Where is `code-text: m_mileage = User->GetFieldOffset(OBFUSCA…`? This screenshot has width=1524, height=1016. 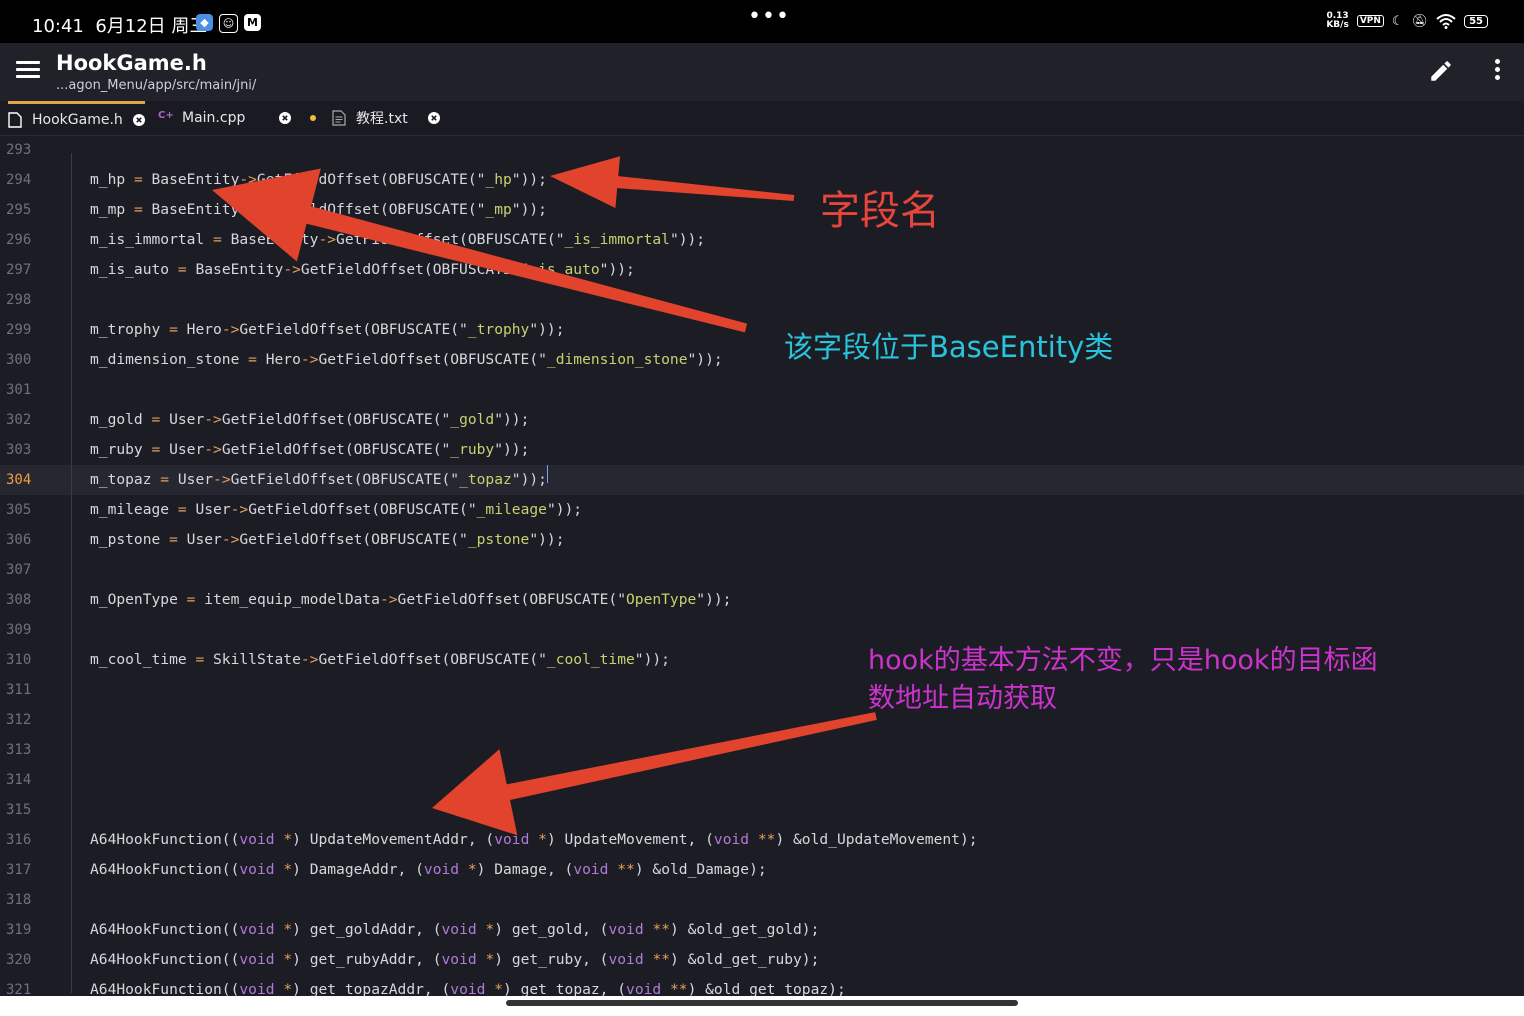
code-text: m_mileage = User->GetFieldOffset(OBFUSCA… is located at coordinates (336, 509).